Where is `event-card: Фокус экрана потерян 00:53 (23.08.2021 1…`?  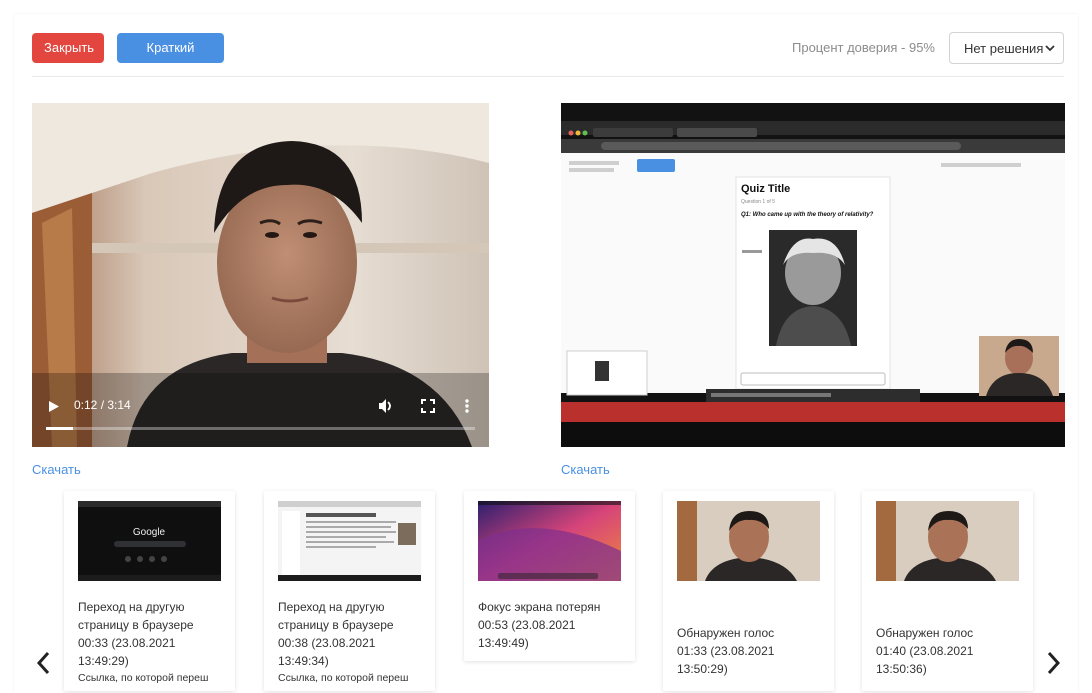 event-card: Фокус экрана потерян 00:53 (23.08.2021 1… is located at coordinates (549, 576).